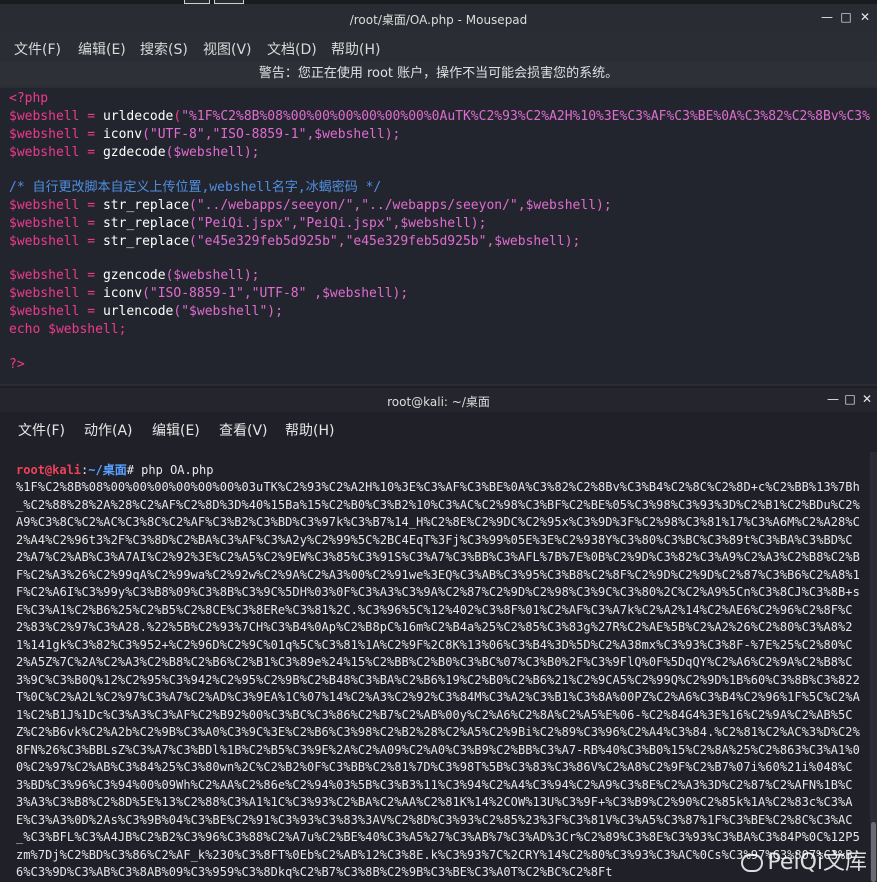 The image size is (877, 882). I want to click on menu-search: 搜索(S), so click(164, 49).